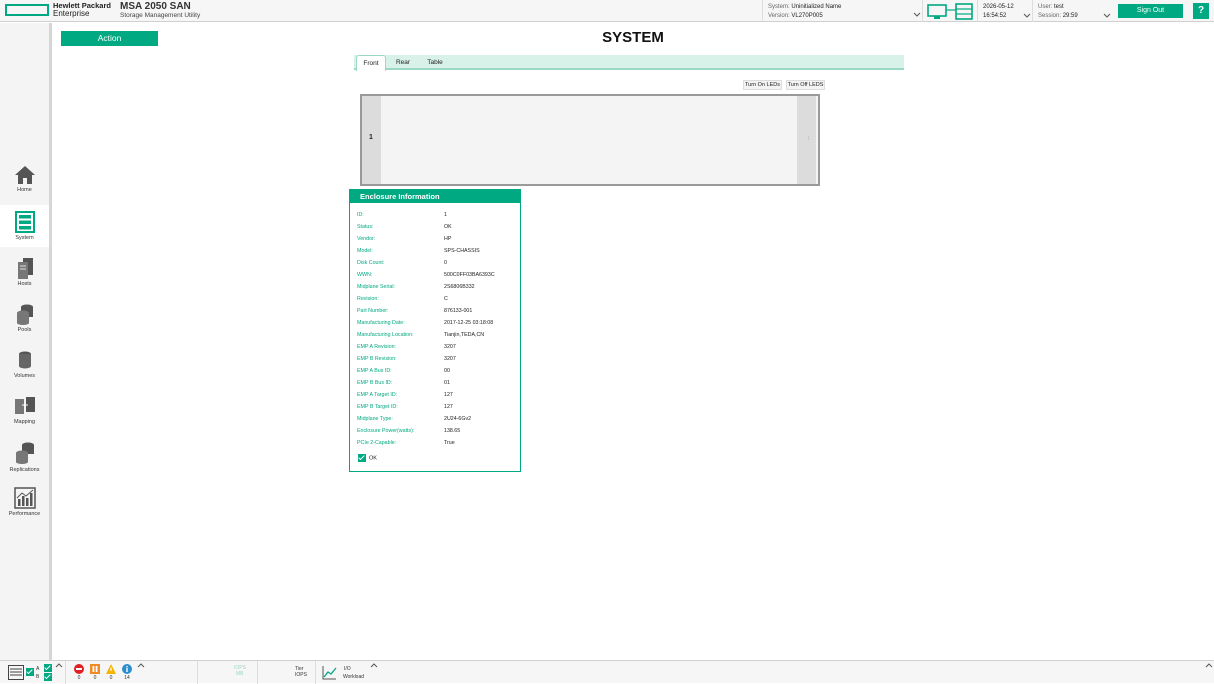  Describe the element at coordinates (385, 335) in the screenshot. I see `info-key: Manufacturing Location:` at that location.